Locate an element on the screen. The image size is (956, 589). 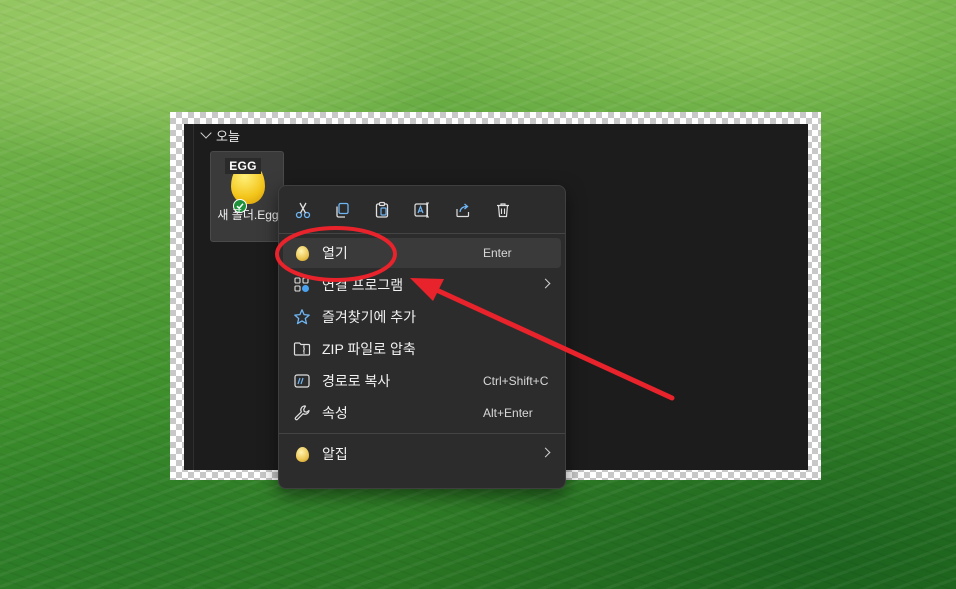
delete-button is located at coordinates (503, 210).